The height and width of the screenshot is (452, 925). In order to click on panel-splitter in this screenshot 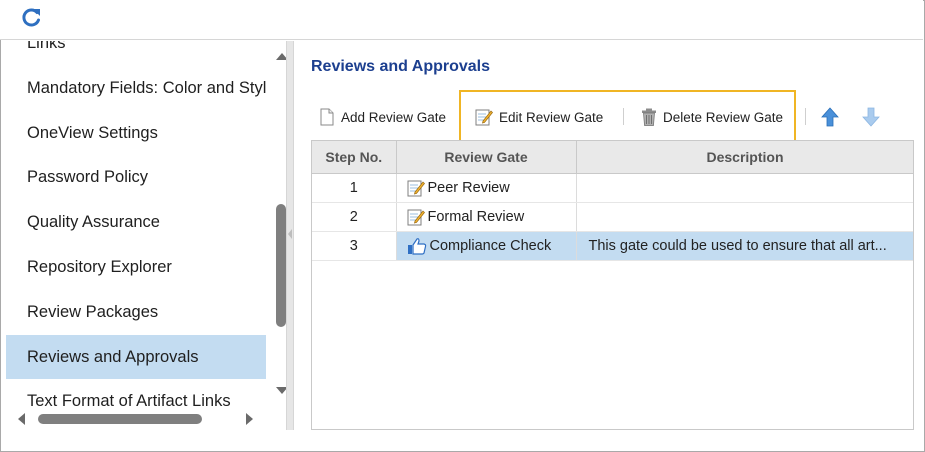, I will do `click(290, 235)`.